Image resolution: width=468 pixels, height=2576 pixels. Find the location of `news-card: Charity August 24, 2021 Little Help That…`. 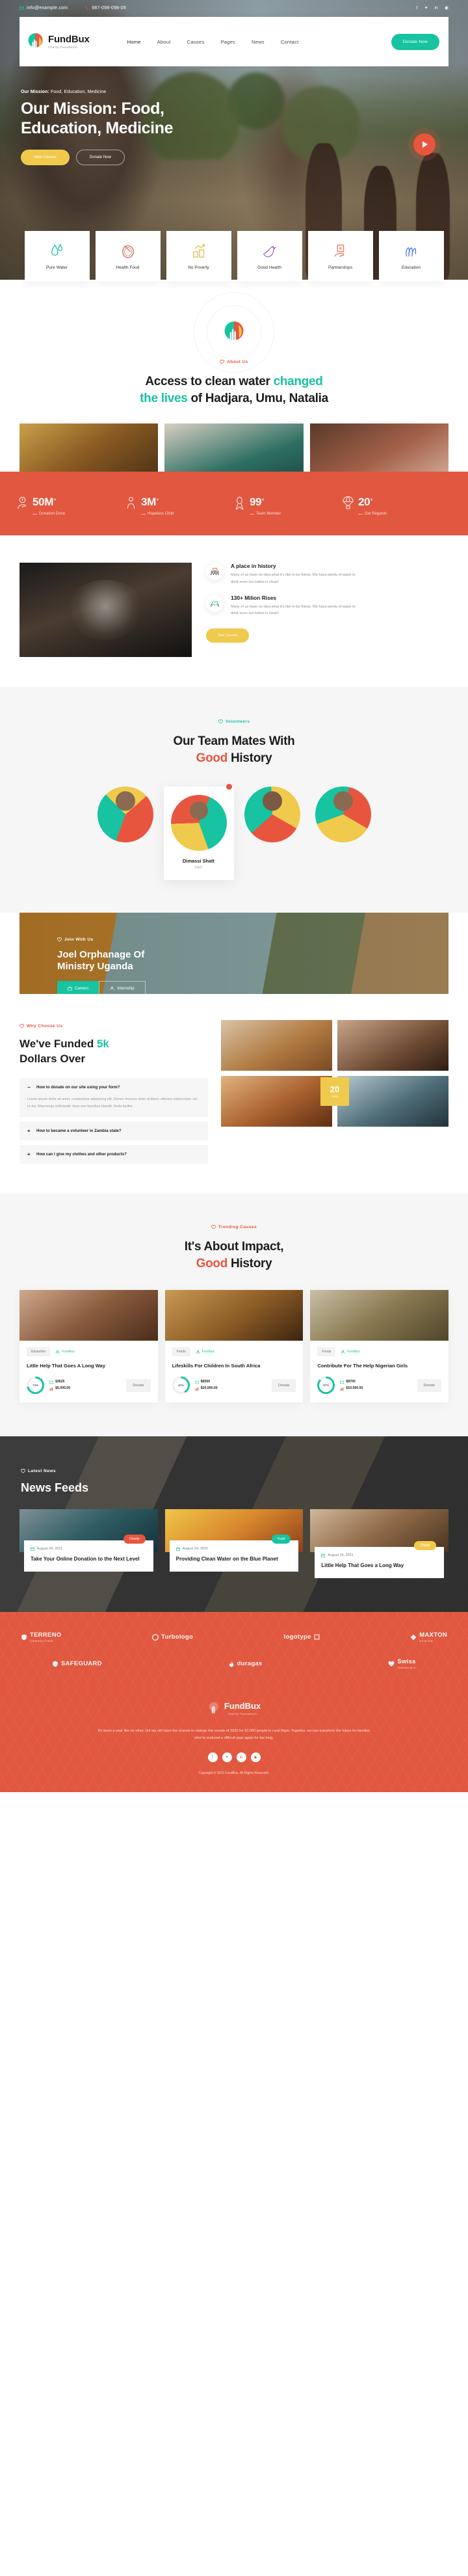

news-card: Charity August 24, 2021 Little Help That… is located at coordinates (380, 1544).